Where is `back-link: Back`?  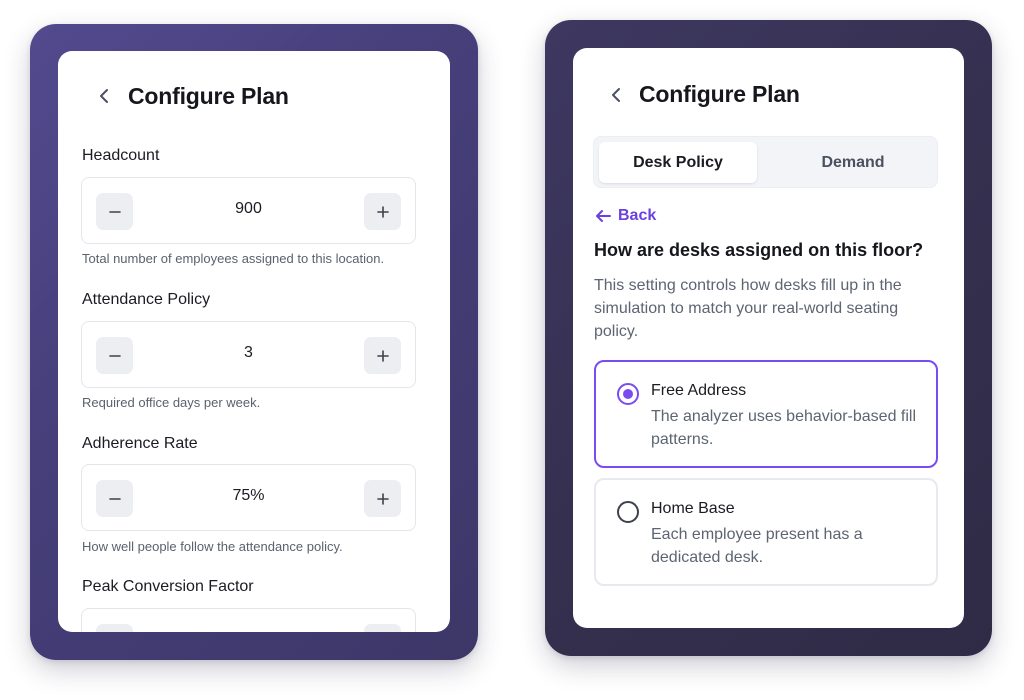 back-link: Back is located at coordinates (625, 216).